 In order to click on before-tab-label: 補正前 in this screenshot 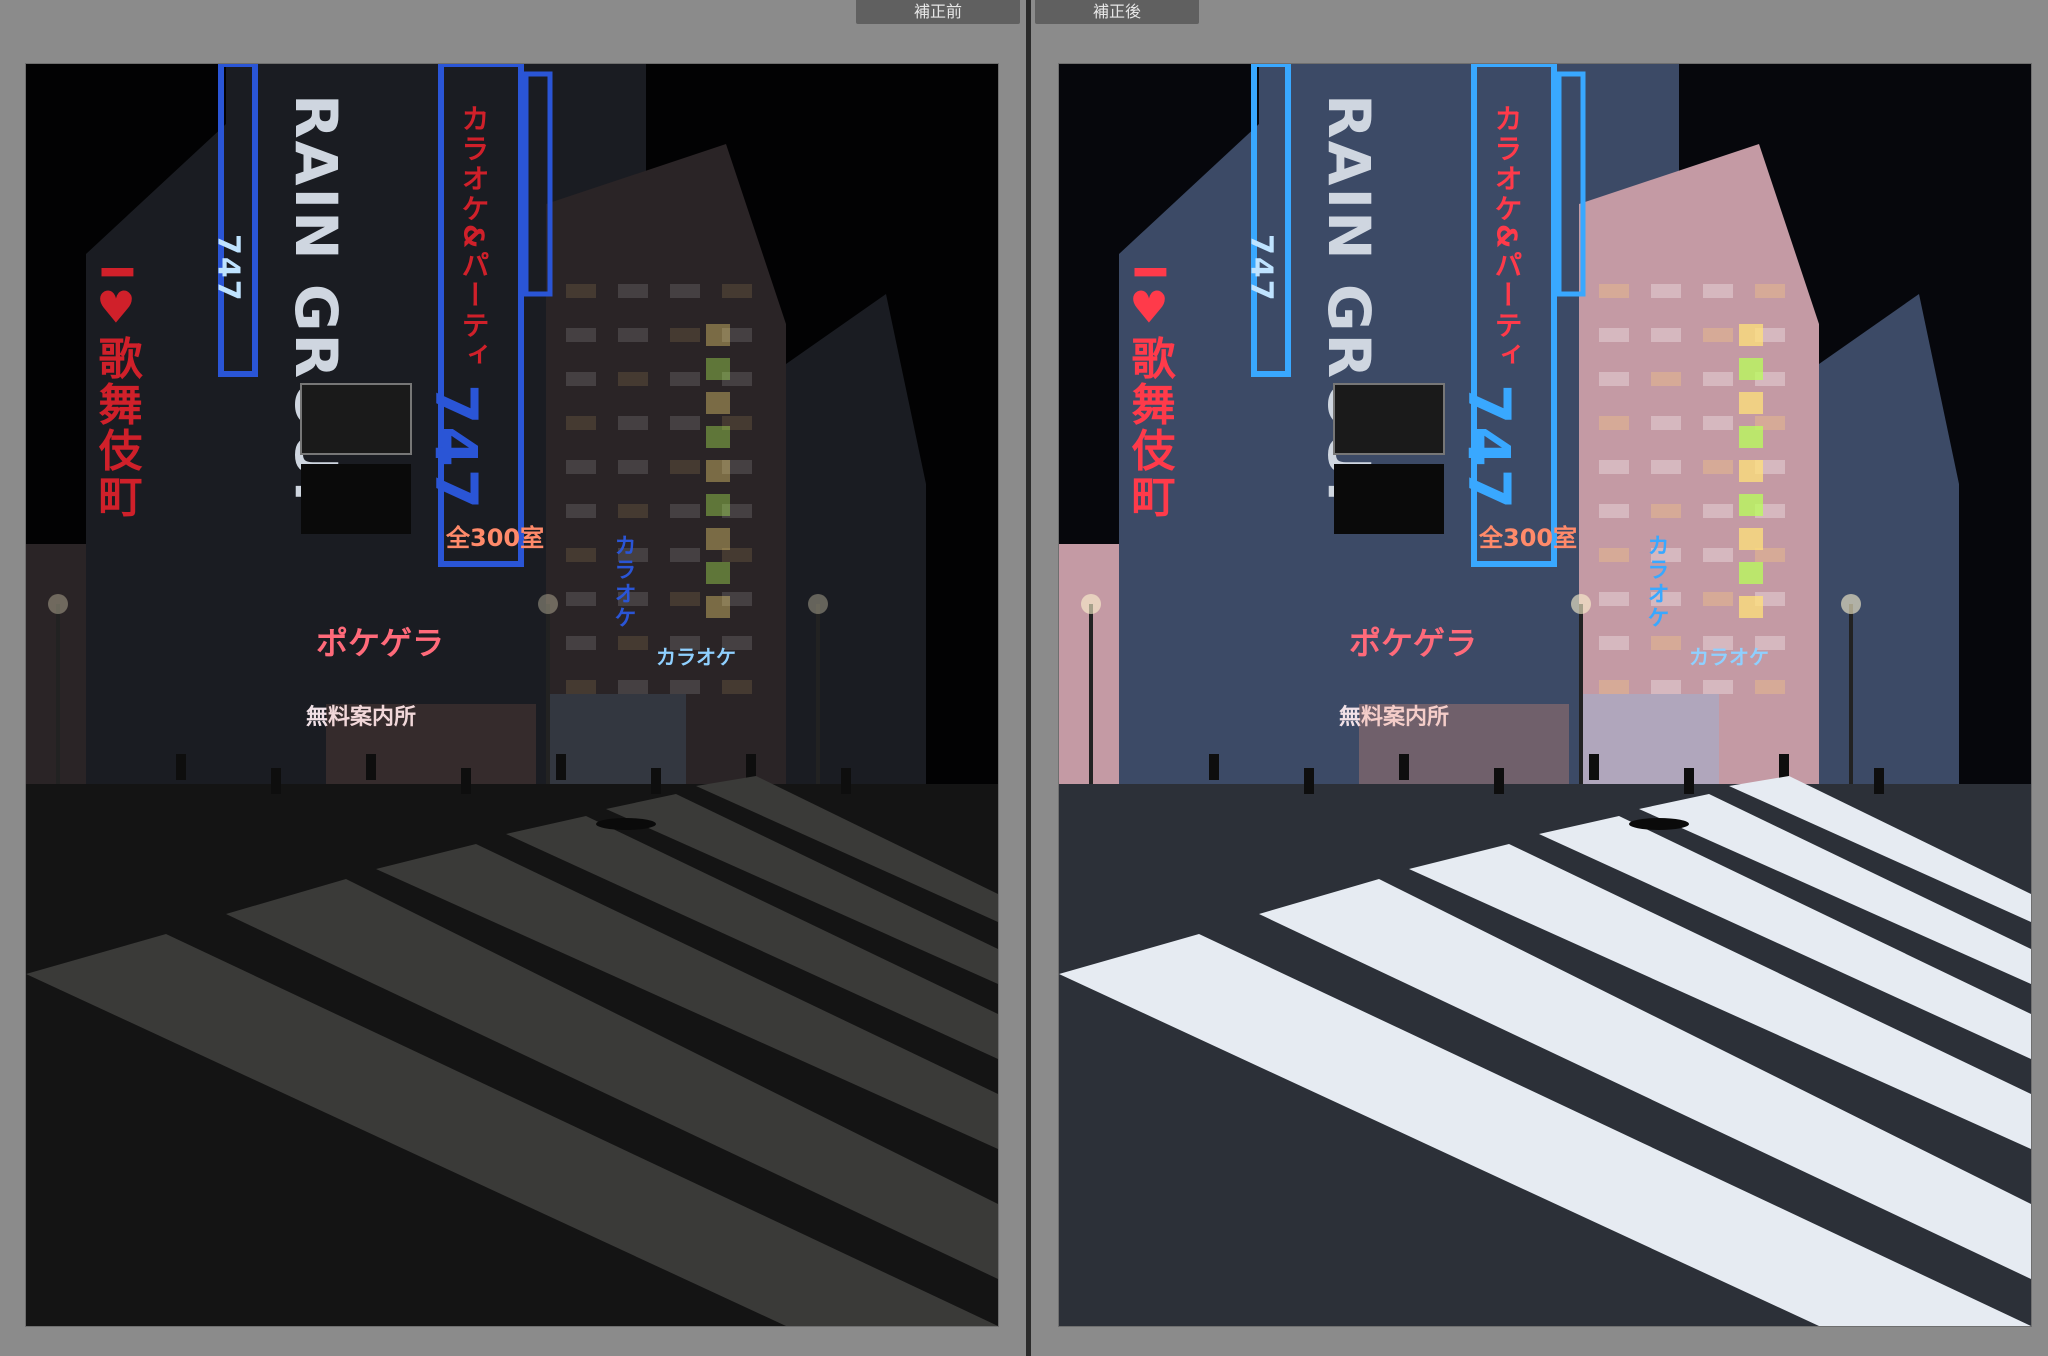, I will do `click(938, 12)`.